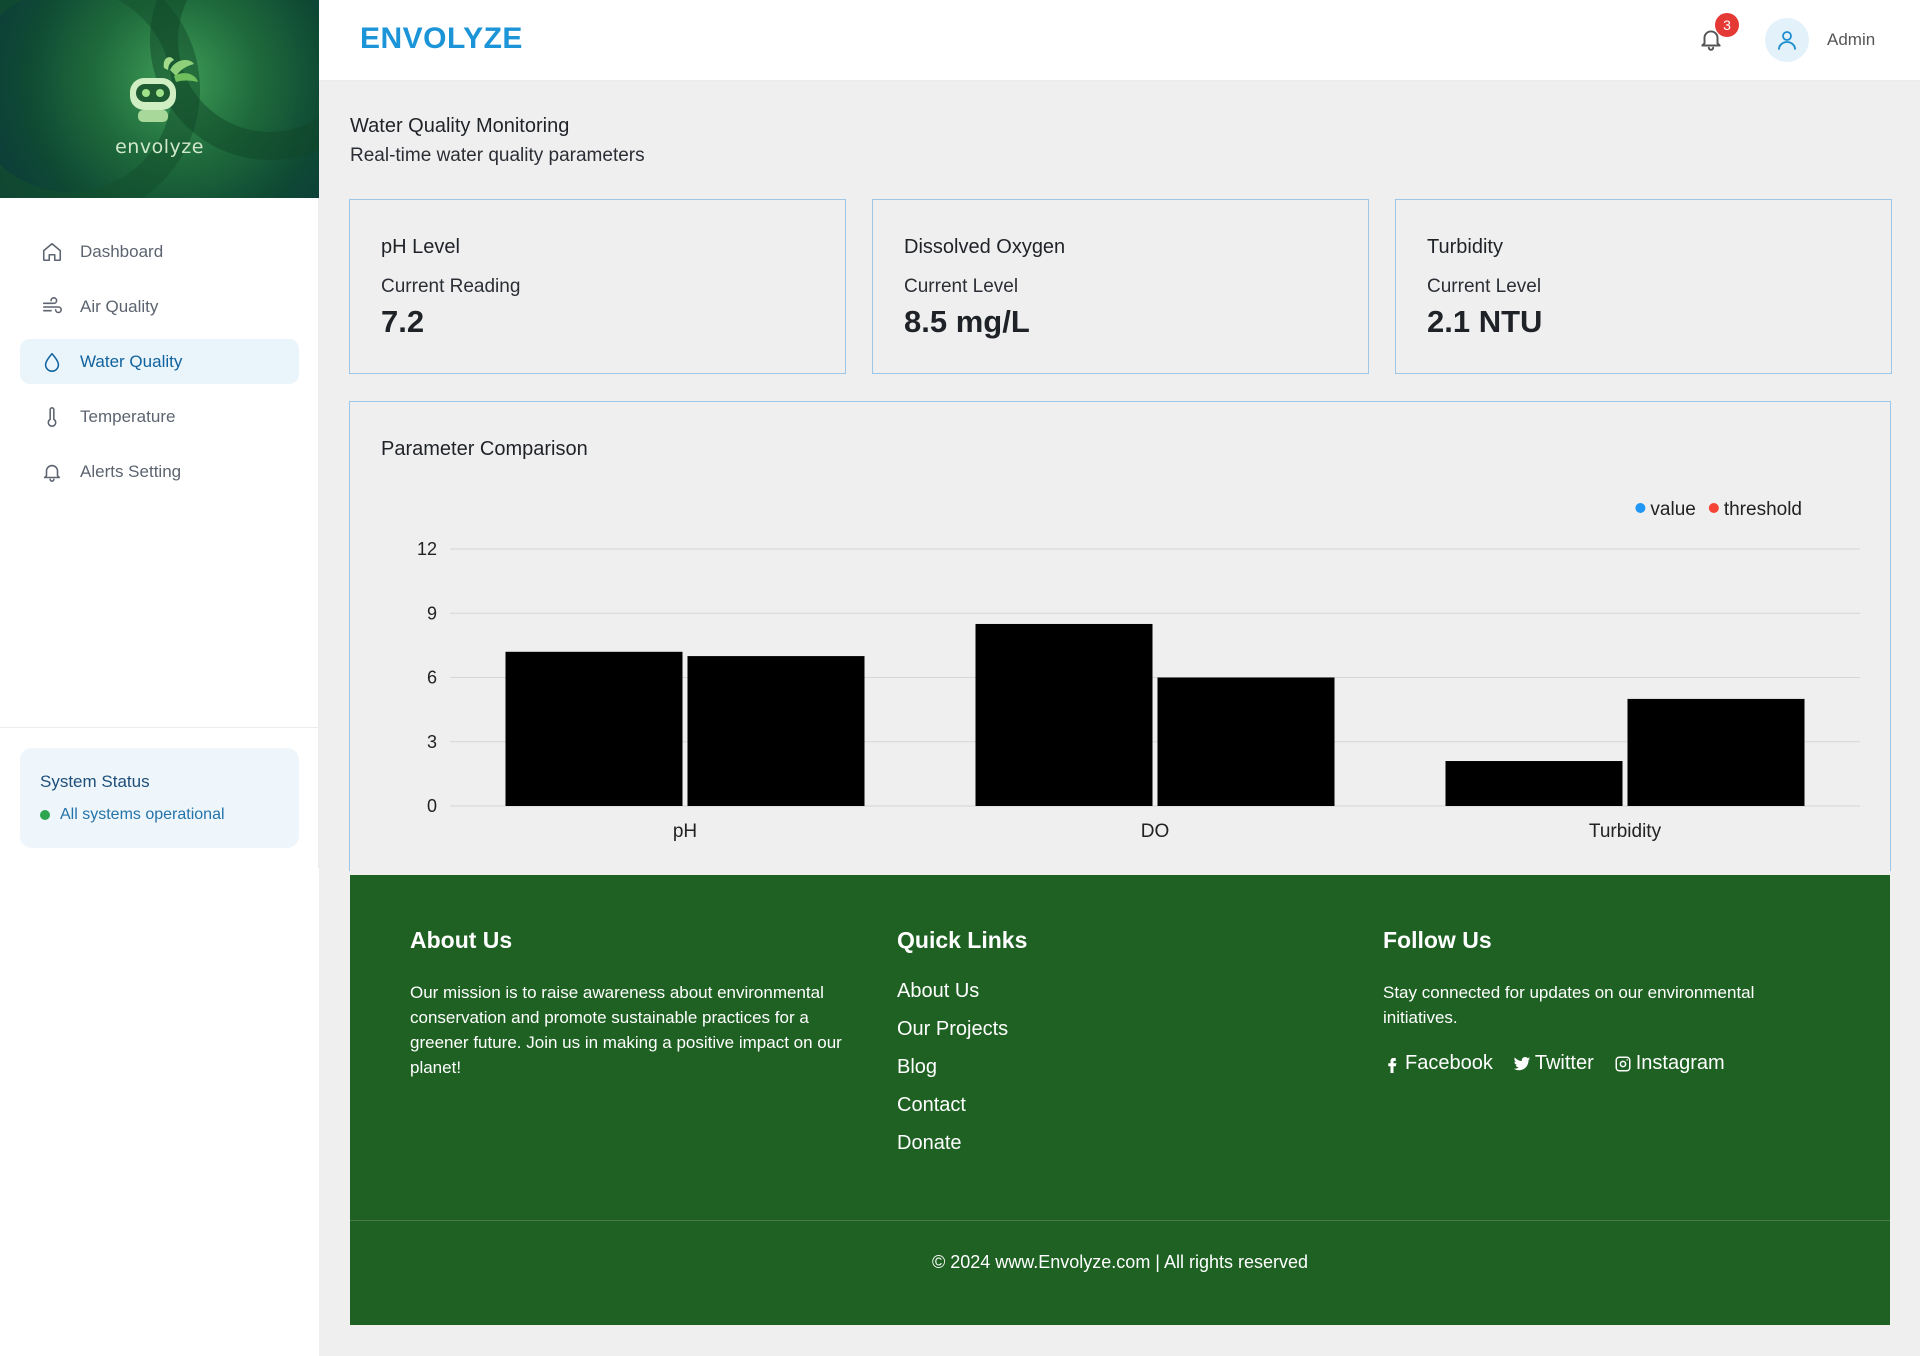  I want to click on status-dot-icon, so click(45, 815).